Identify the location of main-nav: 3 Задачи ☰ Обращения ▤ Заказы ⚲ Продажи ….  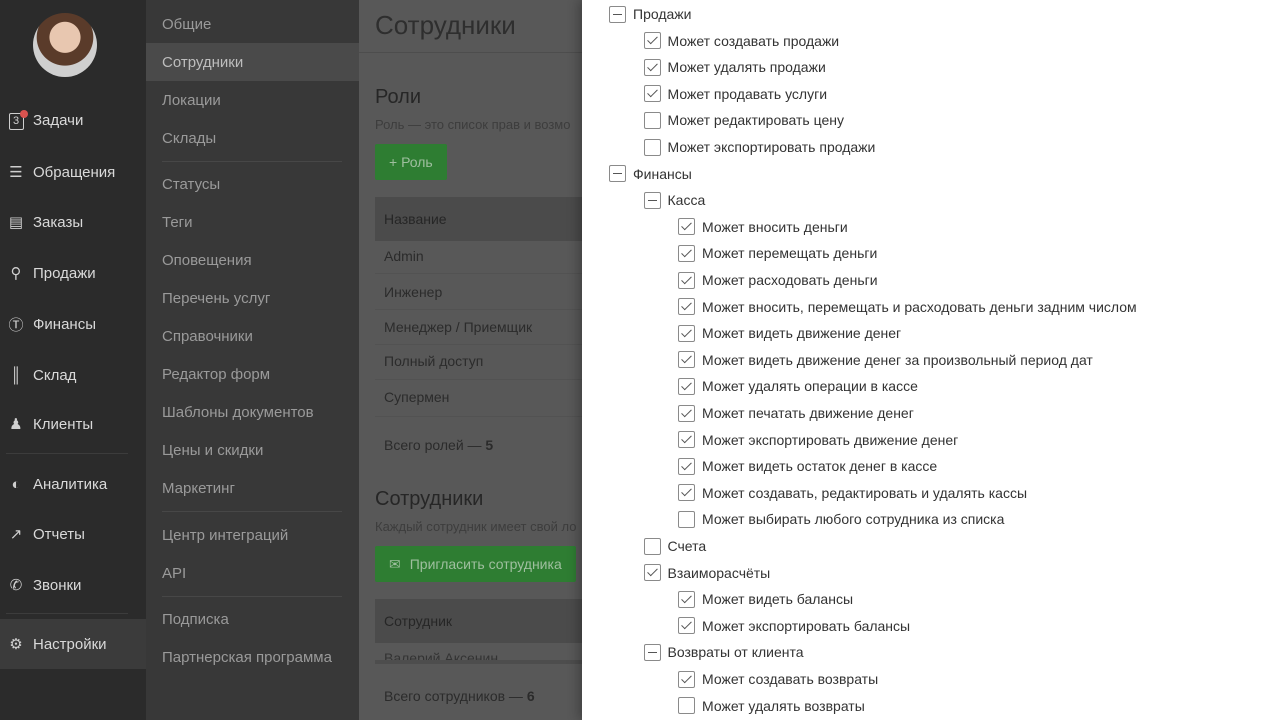
(73, 360).